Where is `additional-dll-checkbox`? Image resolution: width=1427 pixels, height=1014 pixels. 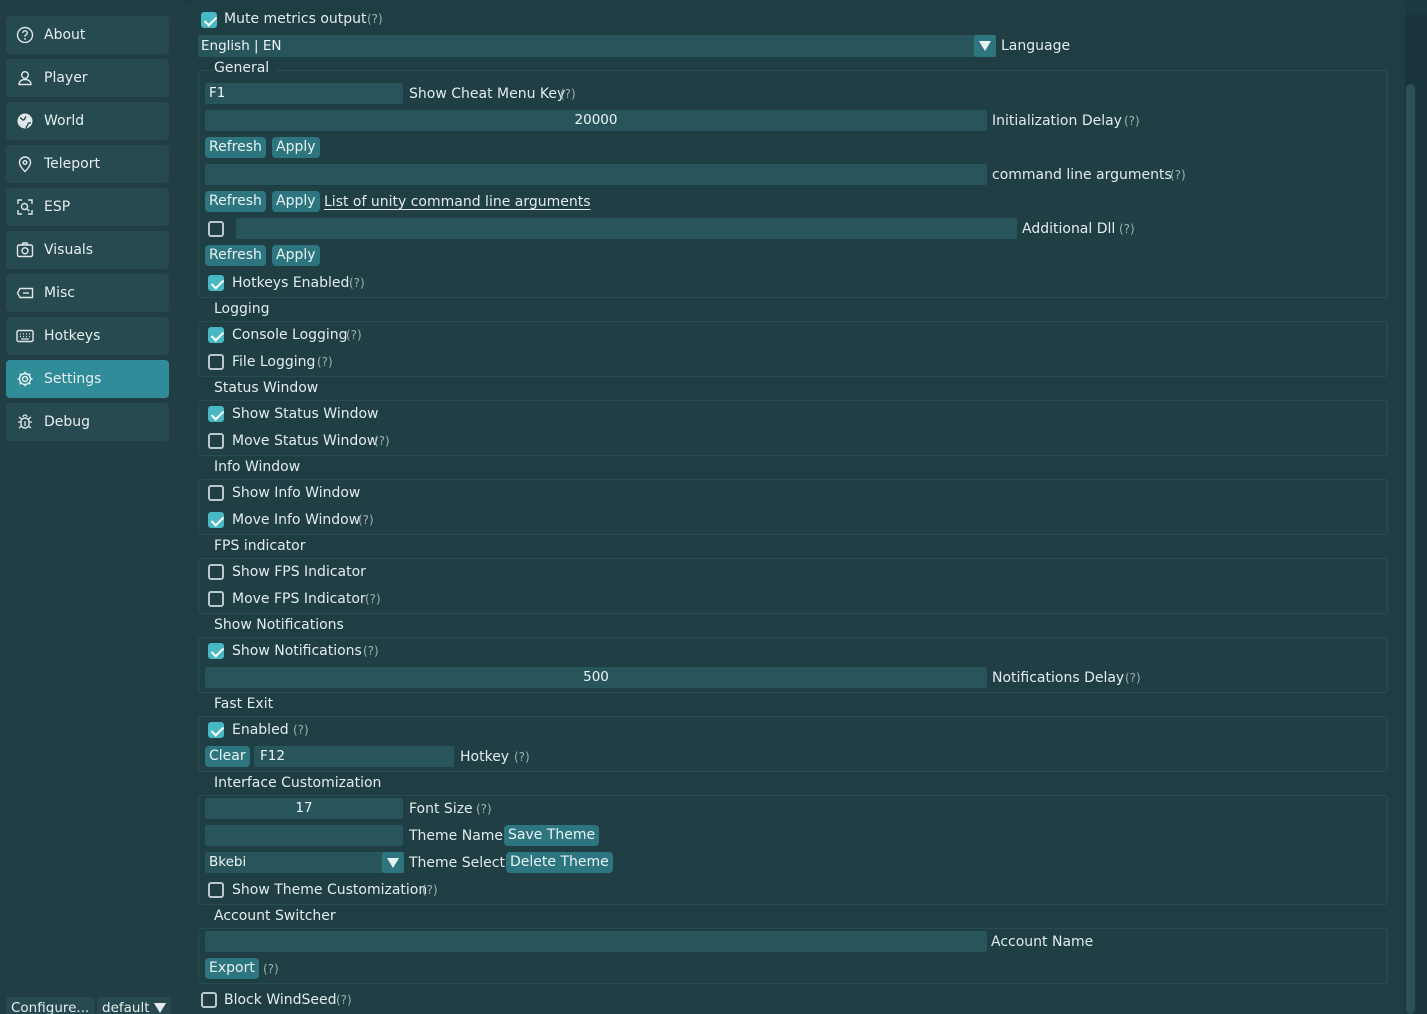 additional-dll-checkbox is located at coordinates (216, 229).